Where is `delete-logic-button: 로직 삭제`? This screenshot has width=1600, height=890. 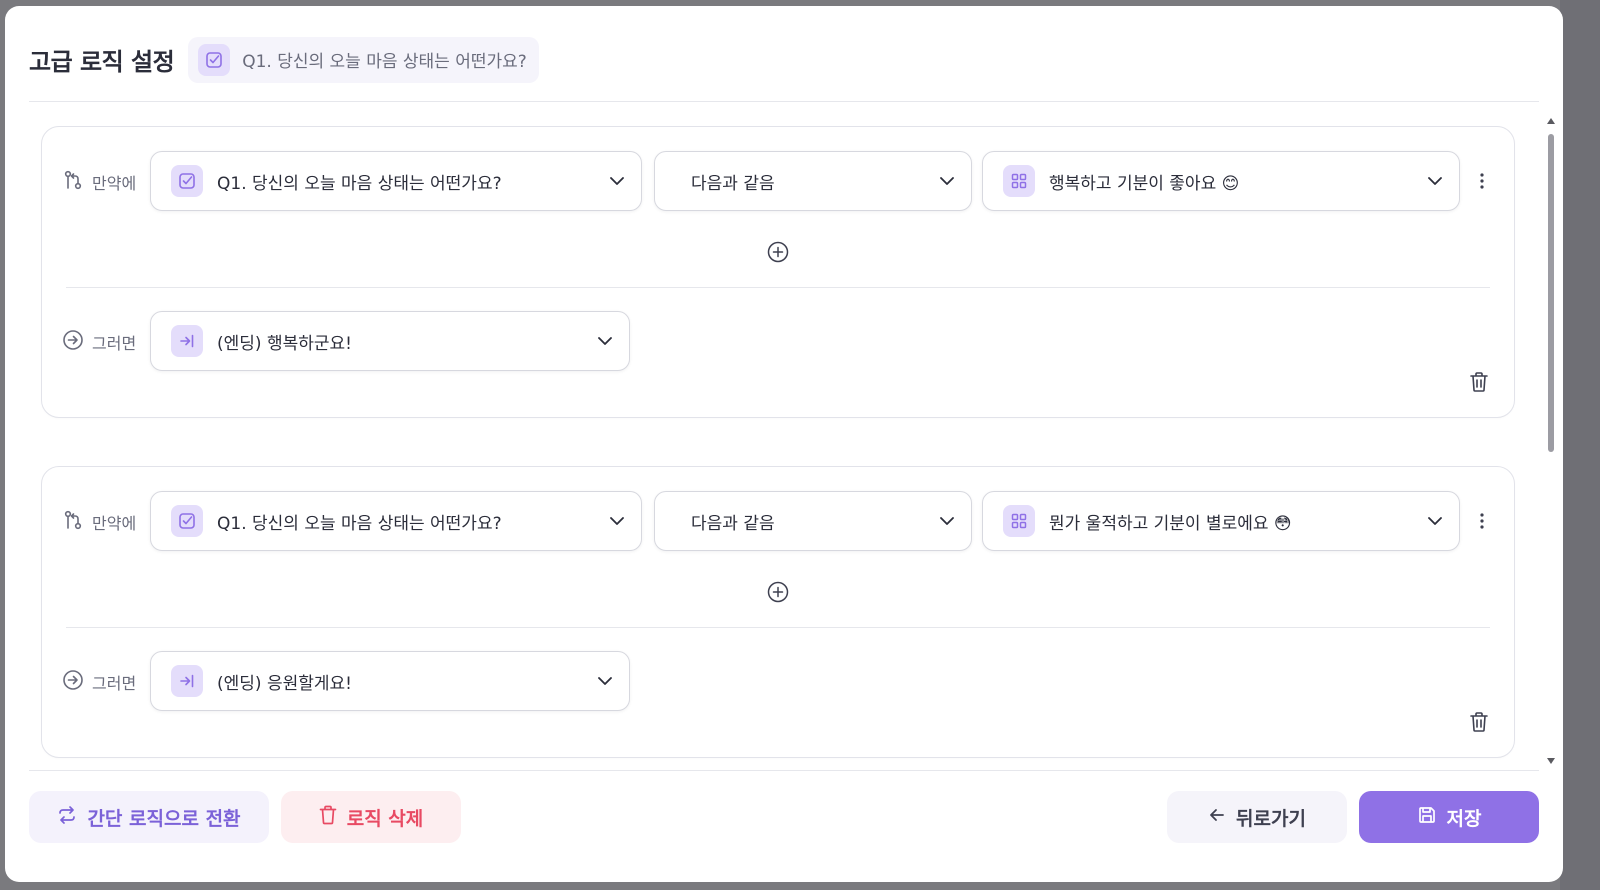
delete-logic-button: 로직 삭제 is located at coordinates (371, 817).